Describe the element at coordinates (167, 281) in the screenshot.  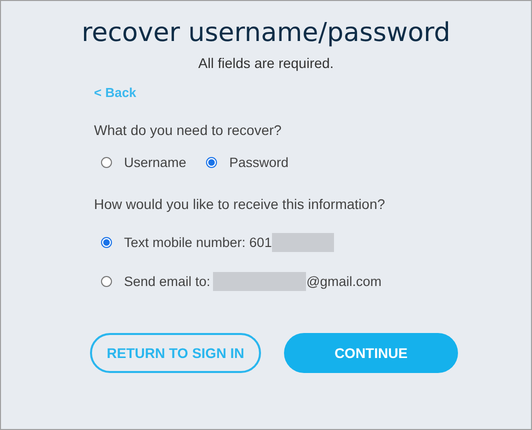
I see `option-label: Send email to:` at that location.